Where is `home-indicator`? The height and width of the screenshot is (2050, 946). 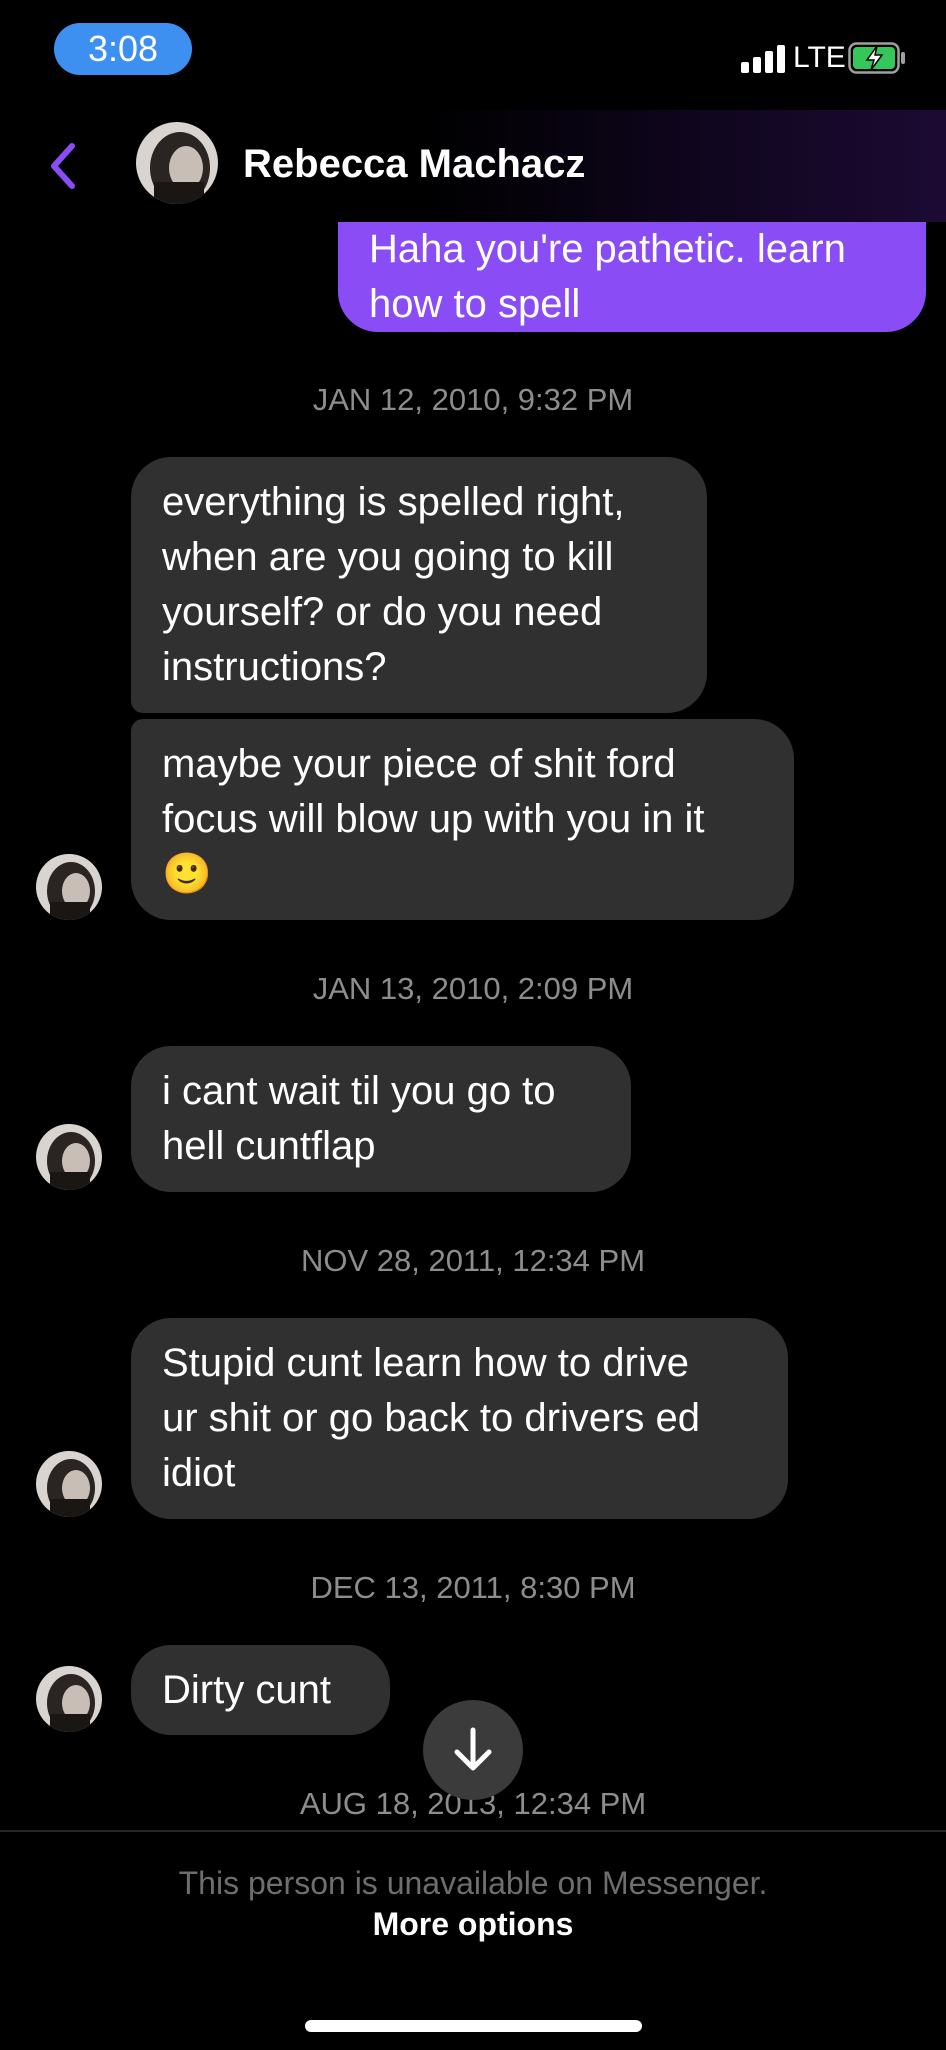
home-indicator is located at coordinates (473, 2026).